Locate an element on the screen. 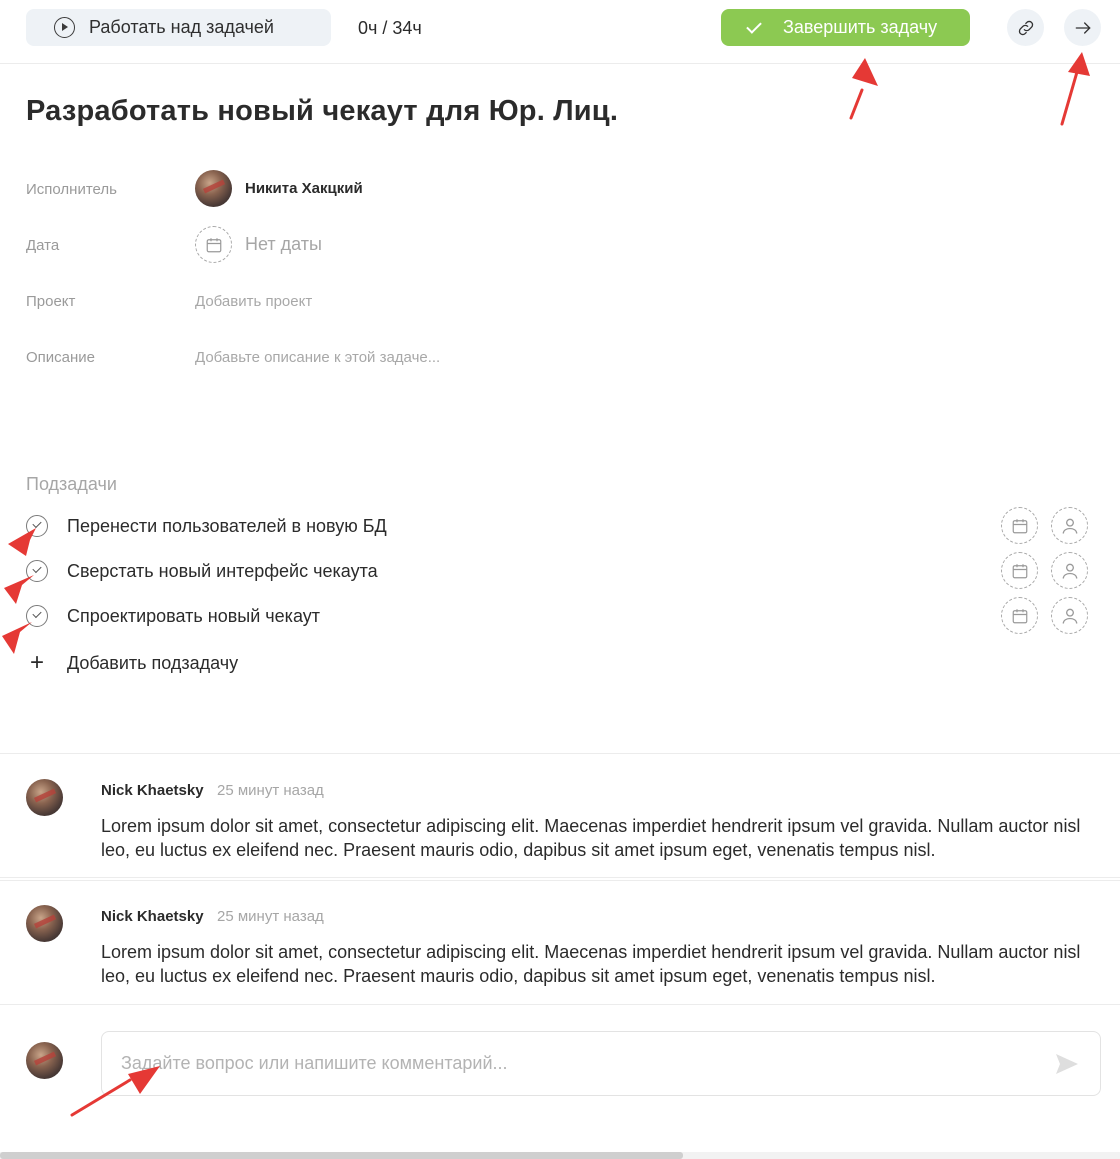  subtask-label: Перенести пользователей в новую БД is located at coordinates (227, 526).